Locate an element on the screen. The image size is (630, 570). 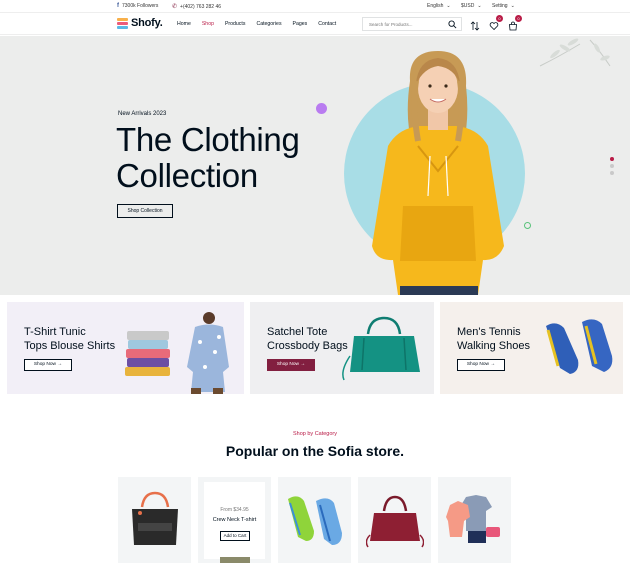
banner-tshirts-line2: Tops Blouse Shirts is located at coordinates (70, 346).